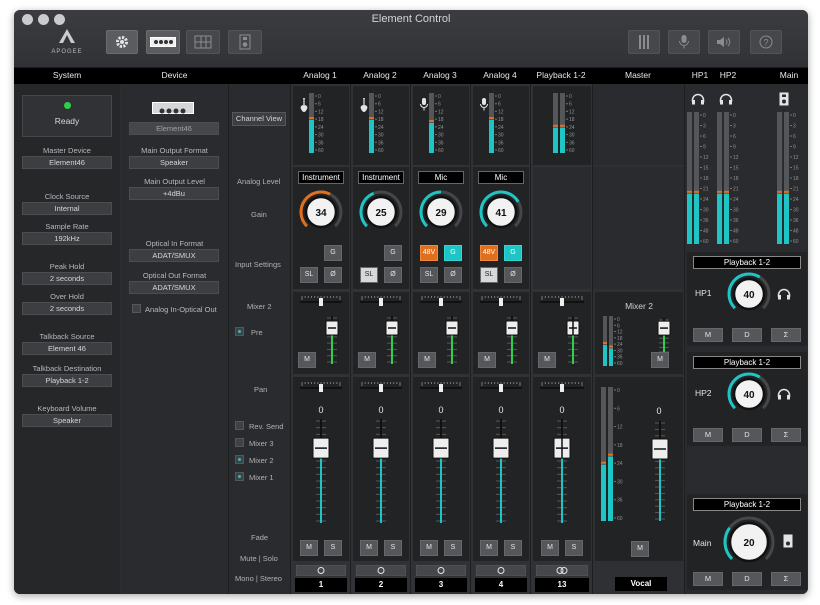 The width and height of the screenshot is (820, 605). Describe the element at coordinates (239, 459) in the screenshot. I see `mixer2-checkbox` at that location.